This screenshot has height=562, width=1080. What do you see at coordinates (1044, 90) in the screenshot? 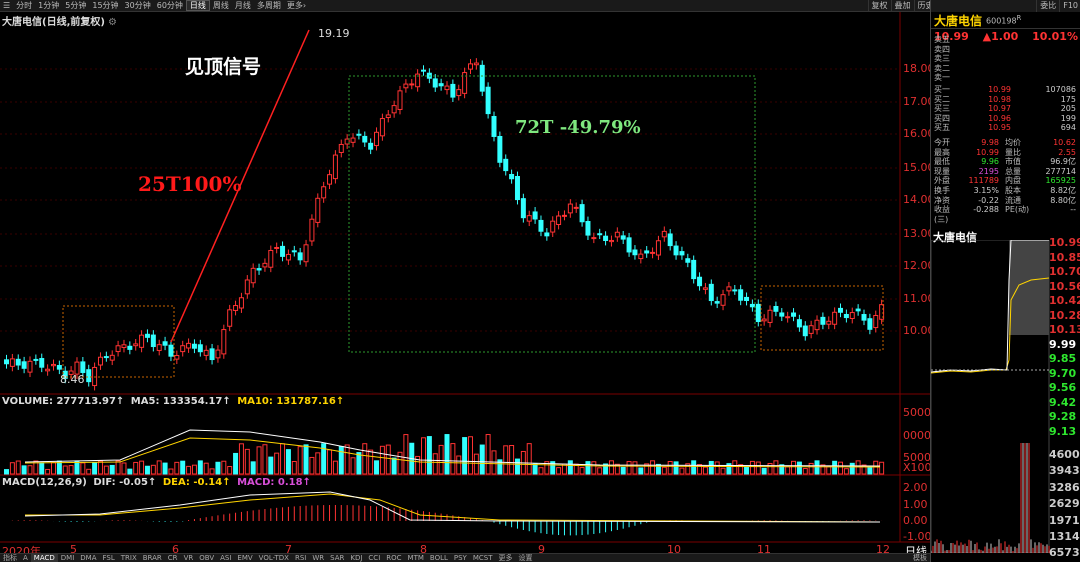
I see `book-volume: 107086` at bounding box center [1044, 90].